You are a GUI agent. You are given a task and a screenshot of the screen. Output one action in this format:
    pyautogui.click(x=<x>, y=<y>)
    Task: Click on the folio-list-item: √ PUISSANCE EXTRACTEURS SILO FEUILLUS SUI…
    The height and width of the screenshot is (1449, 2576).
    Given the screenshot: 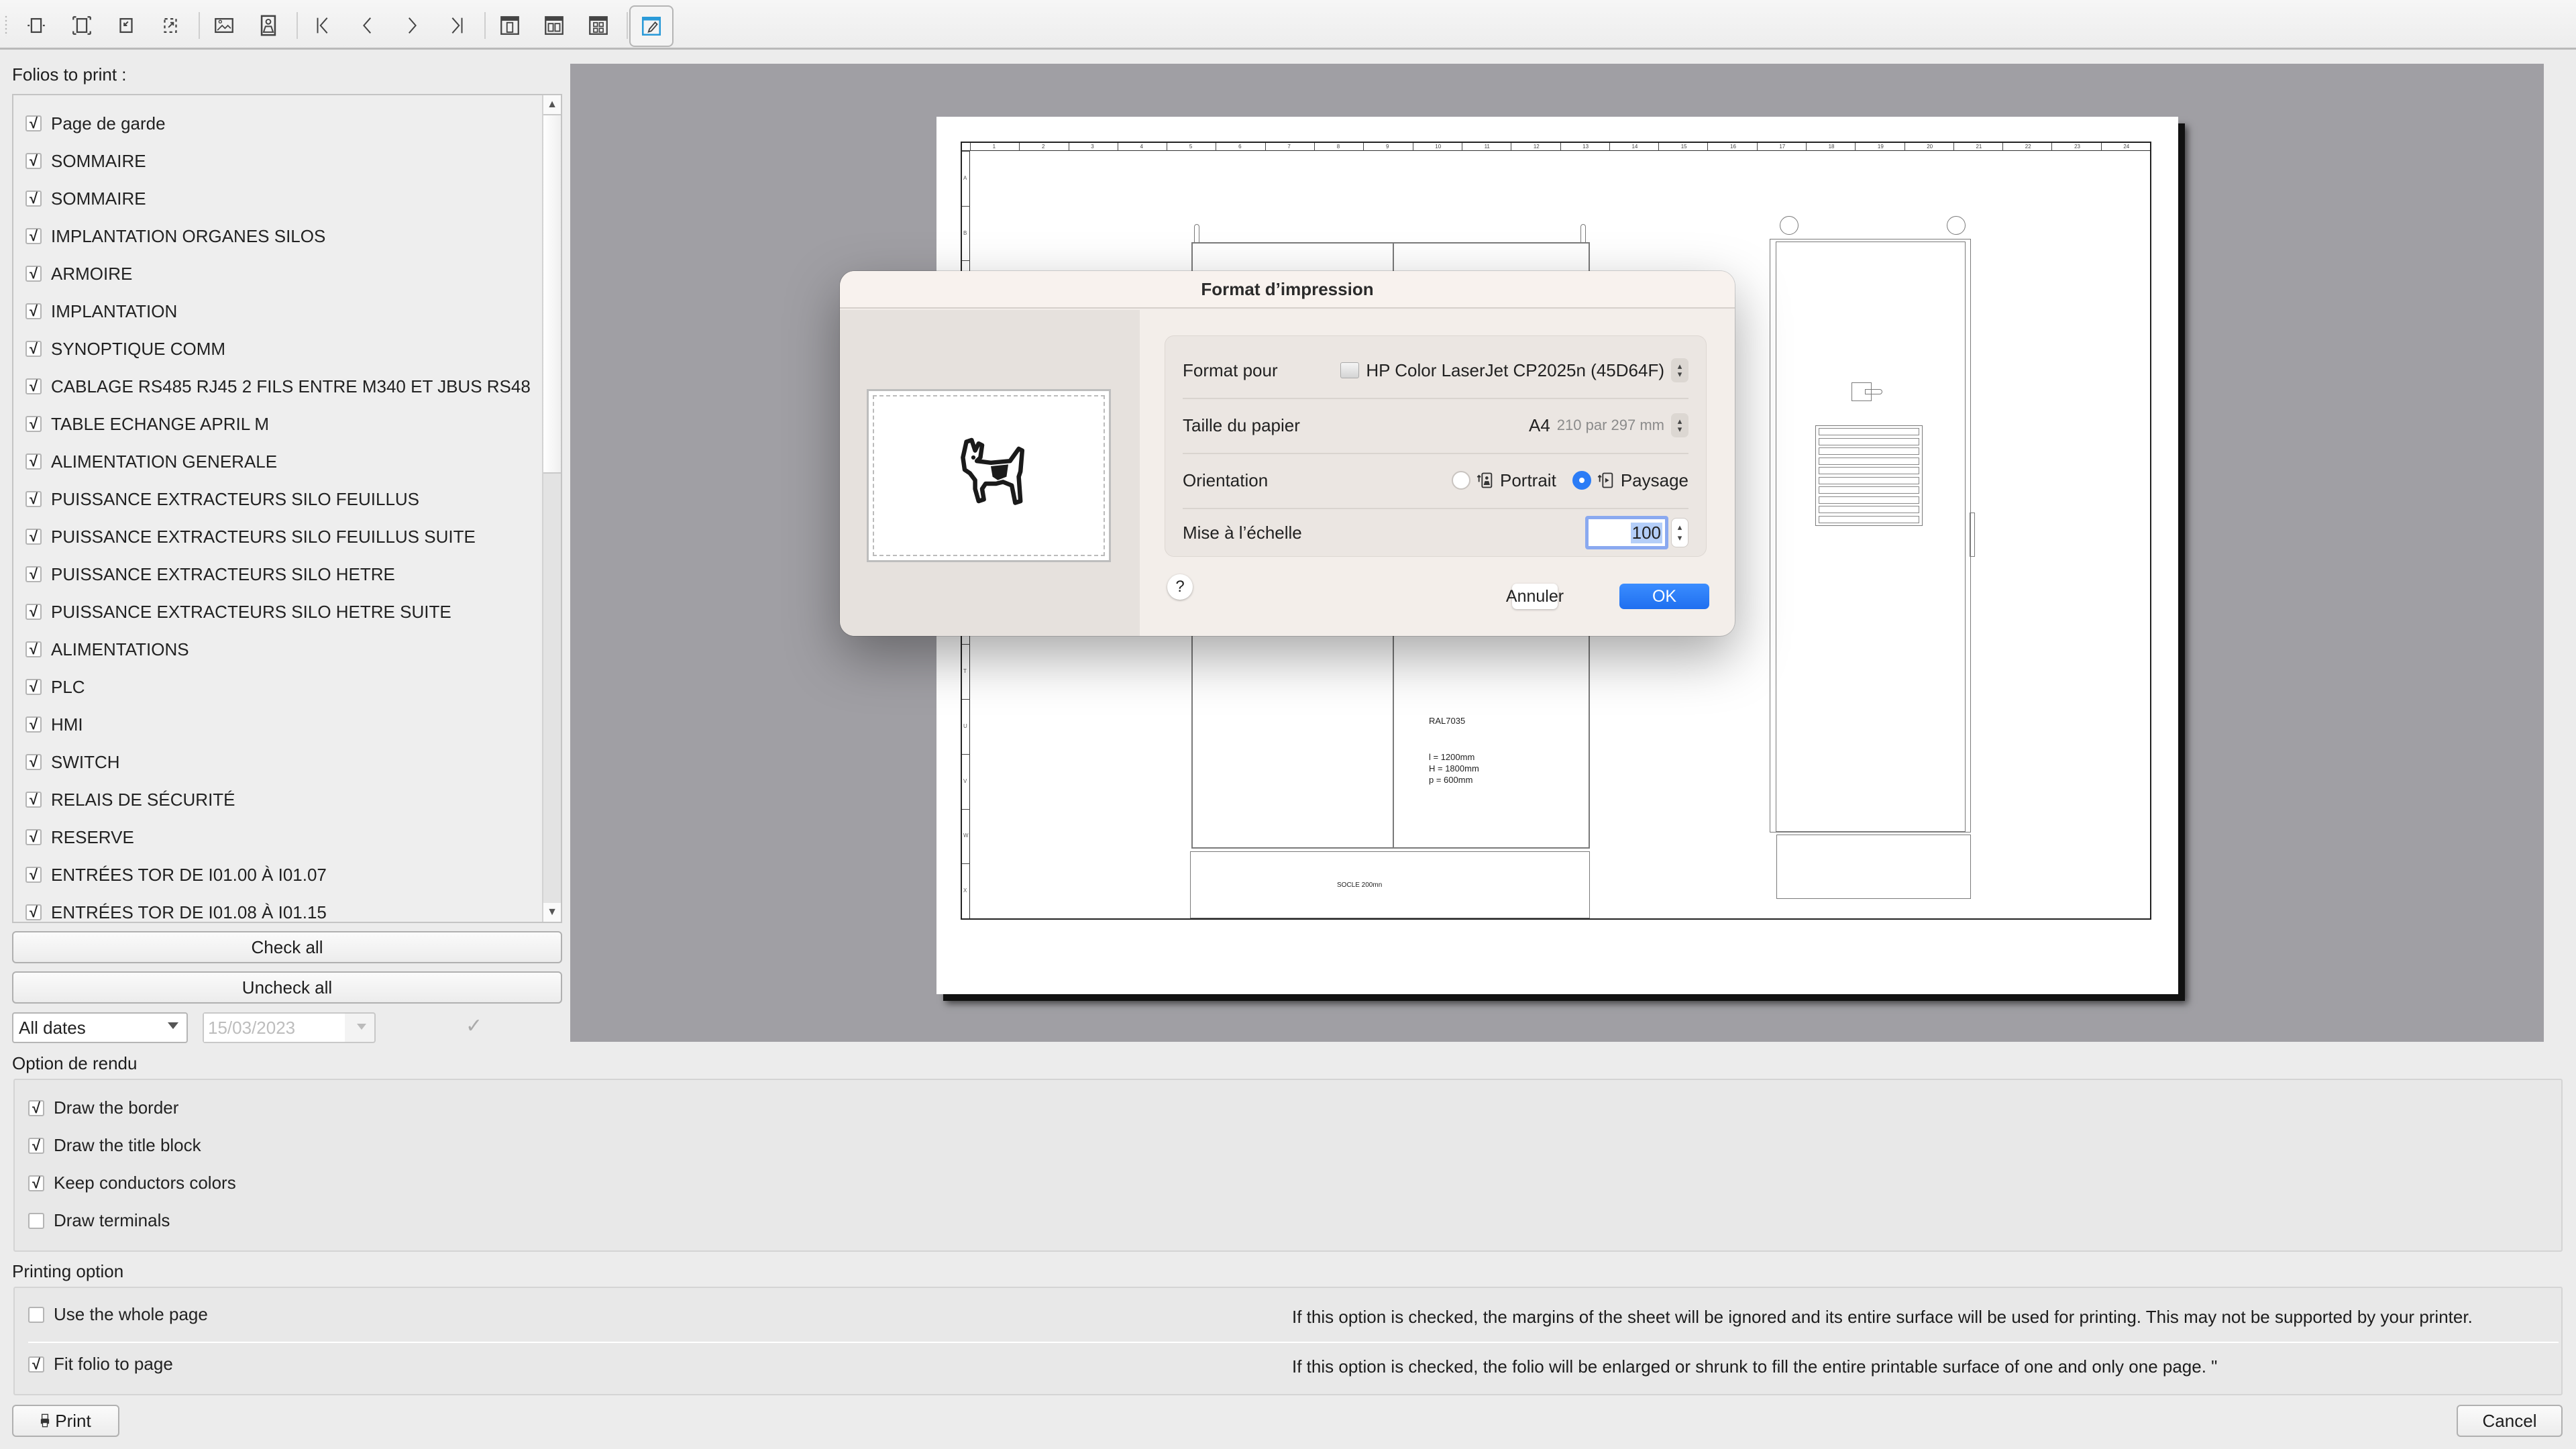 What is the action you would take?
    pyautogui.click(x=250, y=536)
    